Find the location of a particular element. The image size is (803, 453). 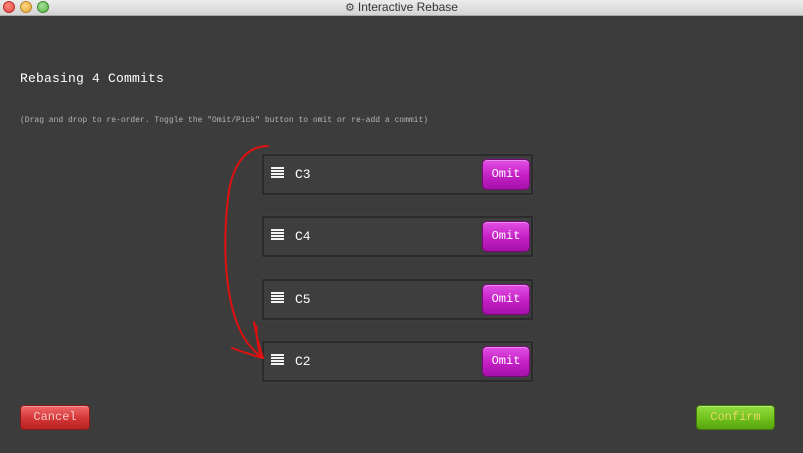

window-title-wrap: ⚙ Interactive Rebase is located at coordinates (401, 7).